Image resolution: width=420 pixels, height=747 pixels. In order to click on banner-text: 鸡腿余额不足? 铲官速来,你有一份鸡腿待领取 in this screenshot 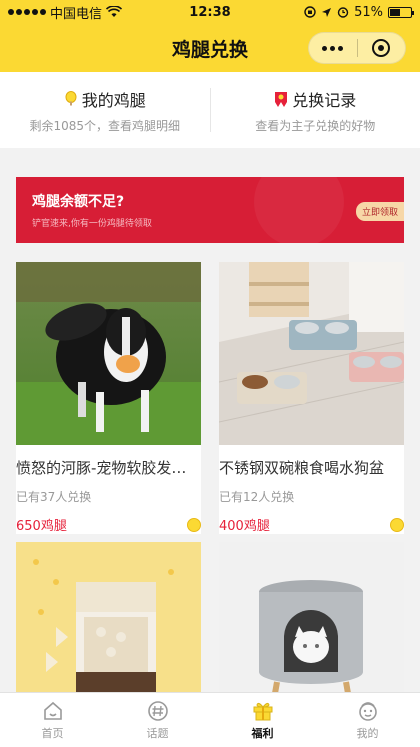, I will do `click(92, 210)`.